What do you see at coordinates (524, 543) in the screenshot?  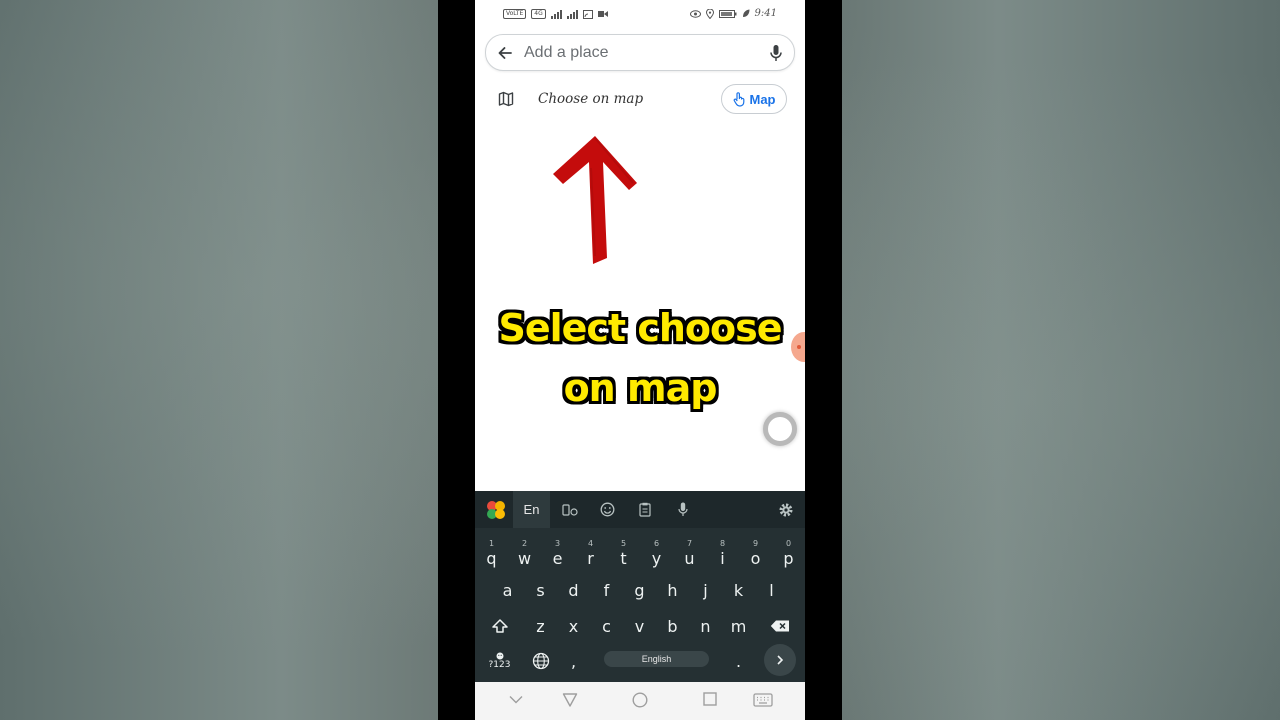 I see `key-hint: 2` at bounding box center [524, 543].